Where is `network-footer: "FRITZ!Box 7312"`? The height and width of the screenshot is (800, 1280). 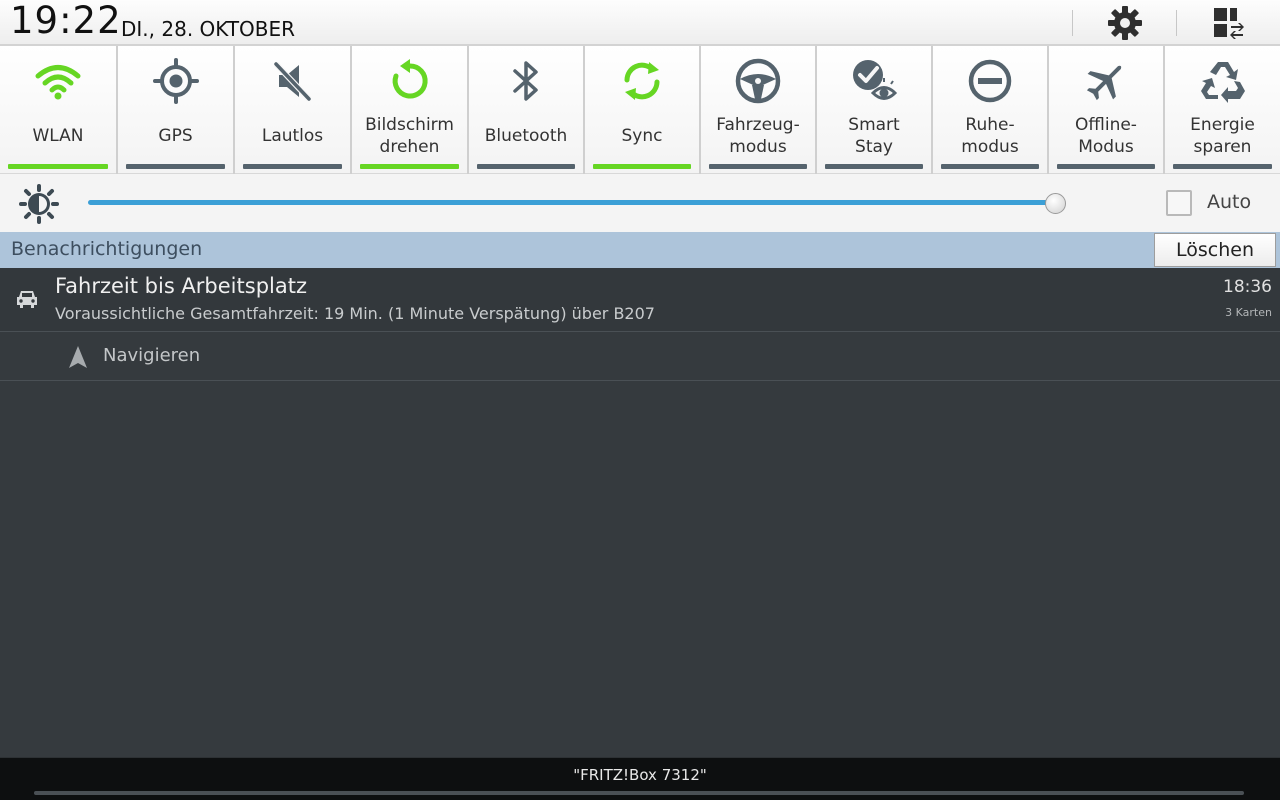
network-footer: "FRITZ!Box 7312" is located at coordinates (640, 778).